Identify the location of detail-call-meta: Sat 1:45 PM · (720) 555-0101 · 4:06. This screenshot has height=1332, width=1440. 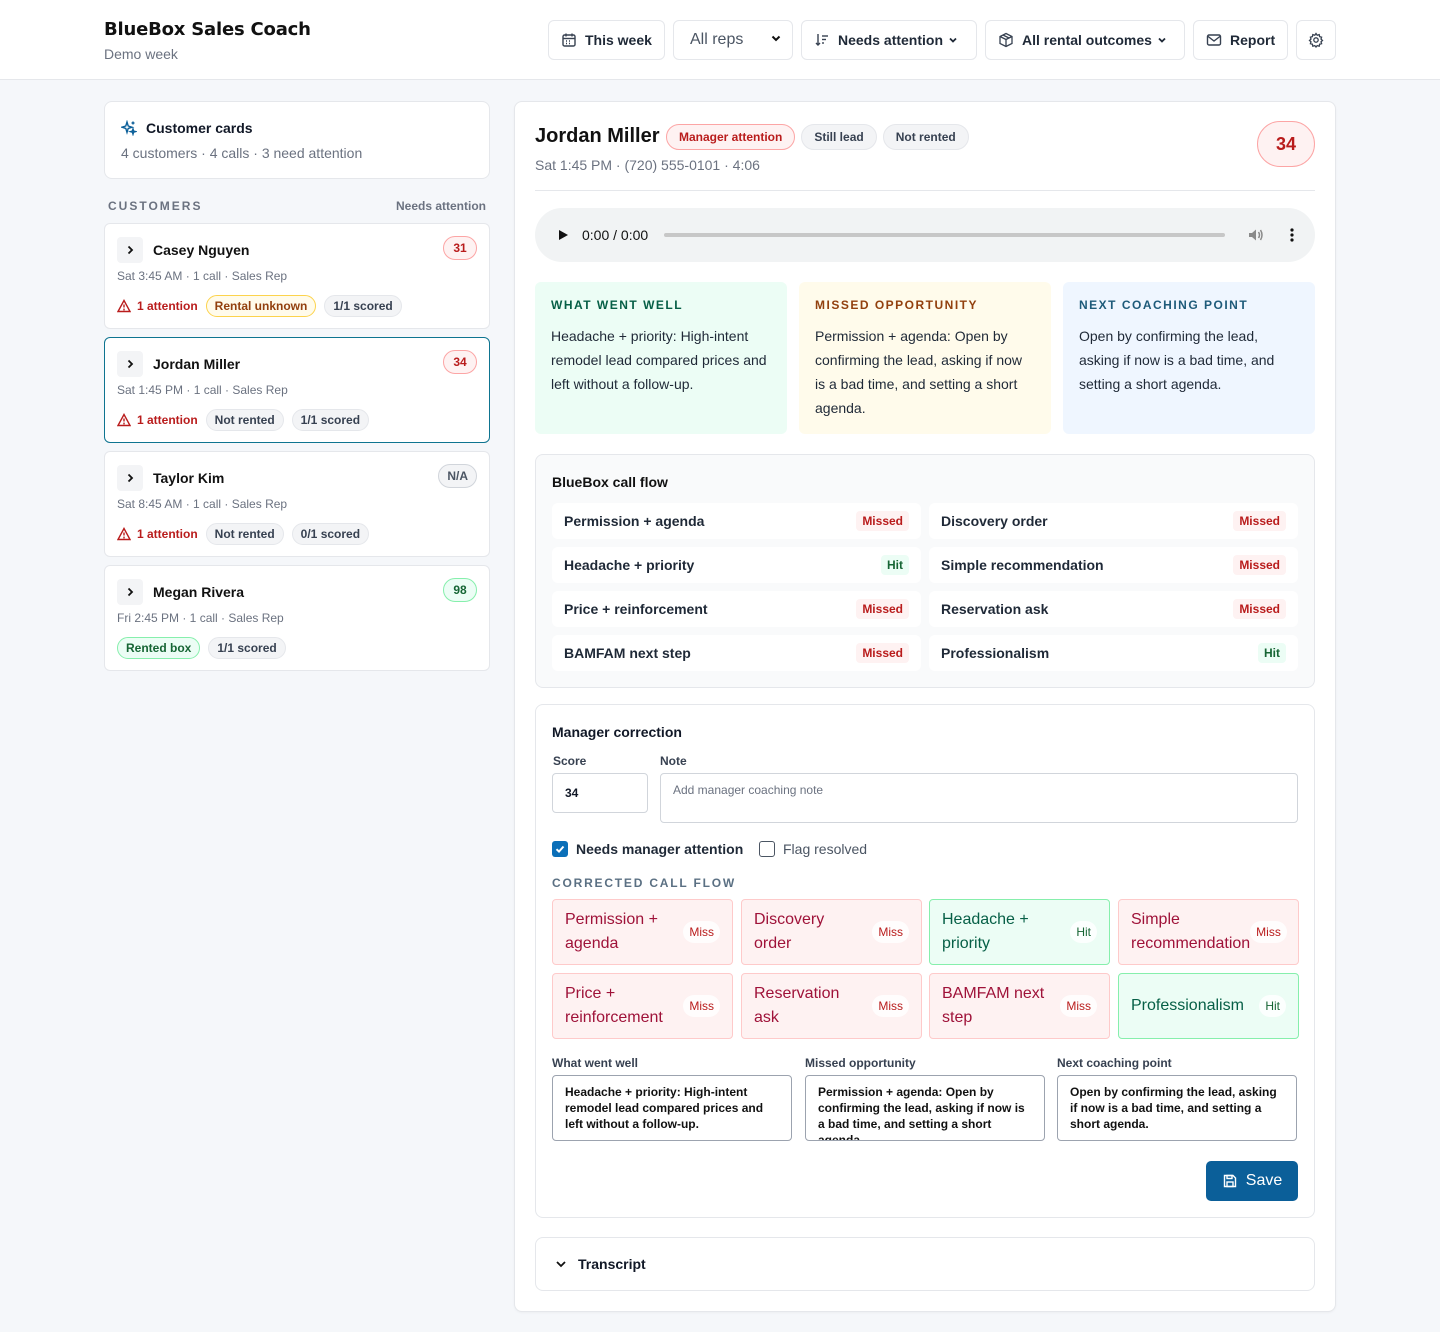
(647, 165).